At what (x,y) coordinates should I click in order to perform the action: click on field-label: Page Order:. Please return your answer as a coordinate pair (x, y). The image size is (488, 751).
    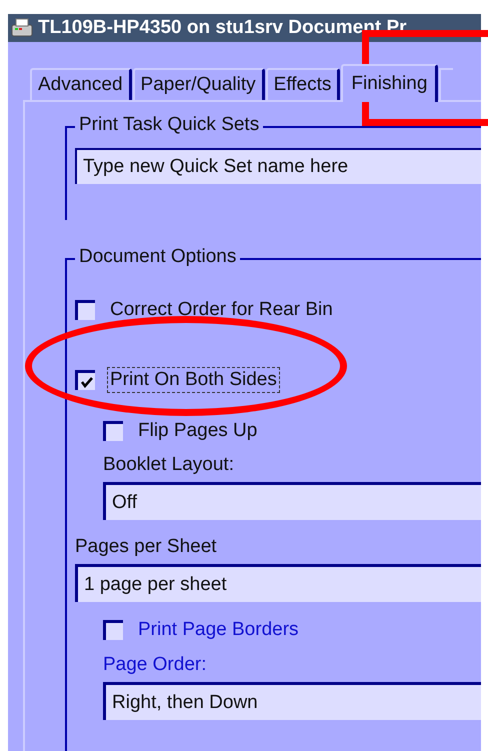
    Looking at the image, I should click on (155, 665).